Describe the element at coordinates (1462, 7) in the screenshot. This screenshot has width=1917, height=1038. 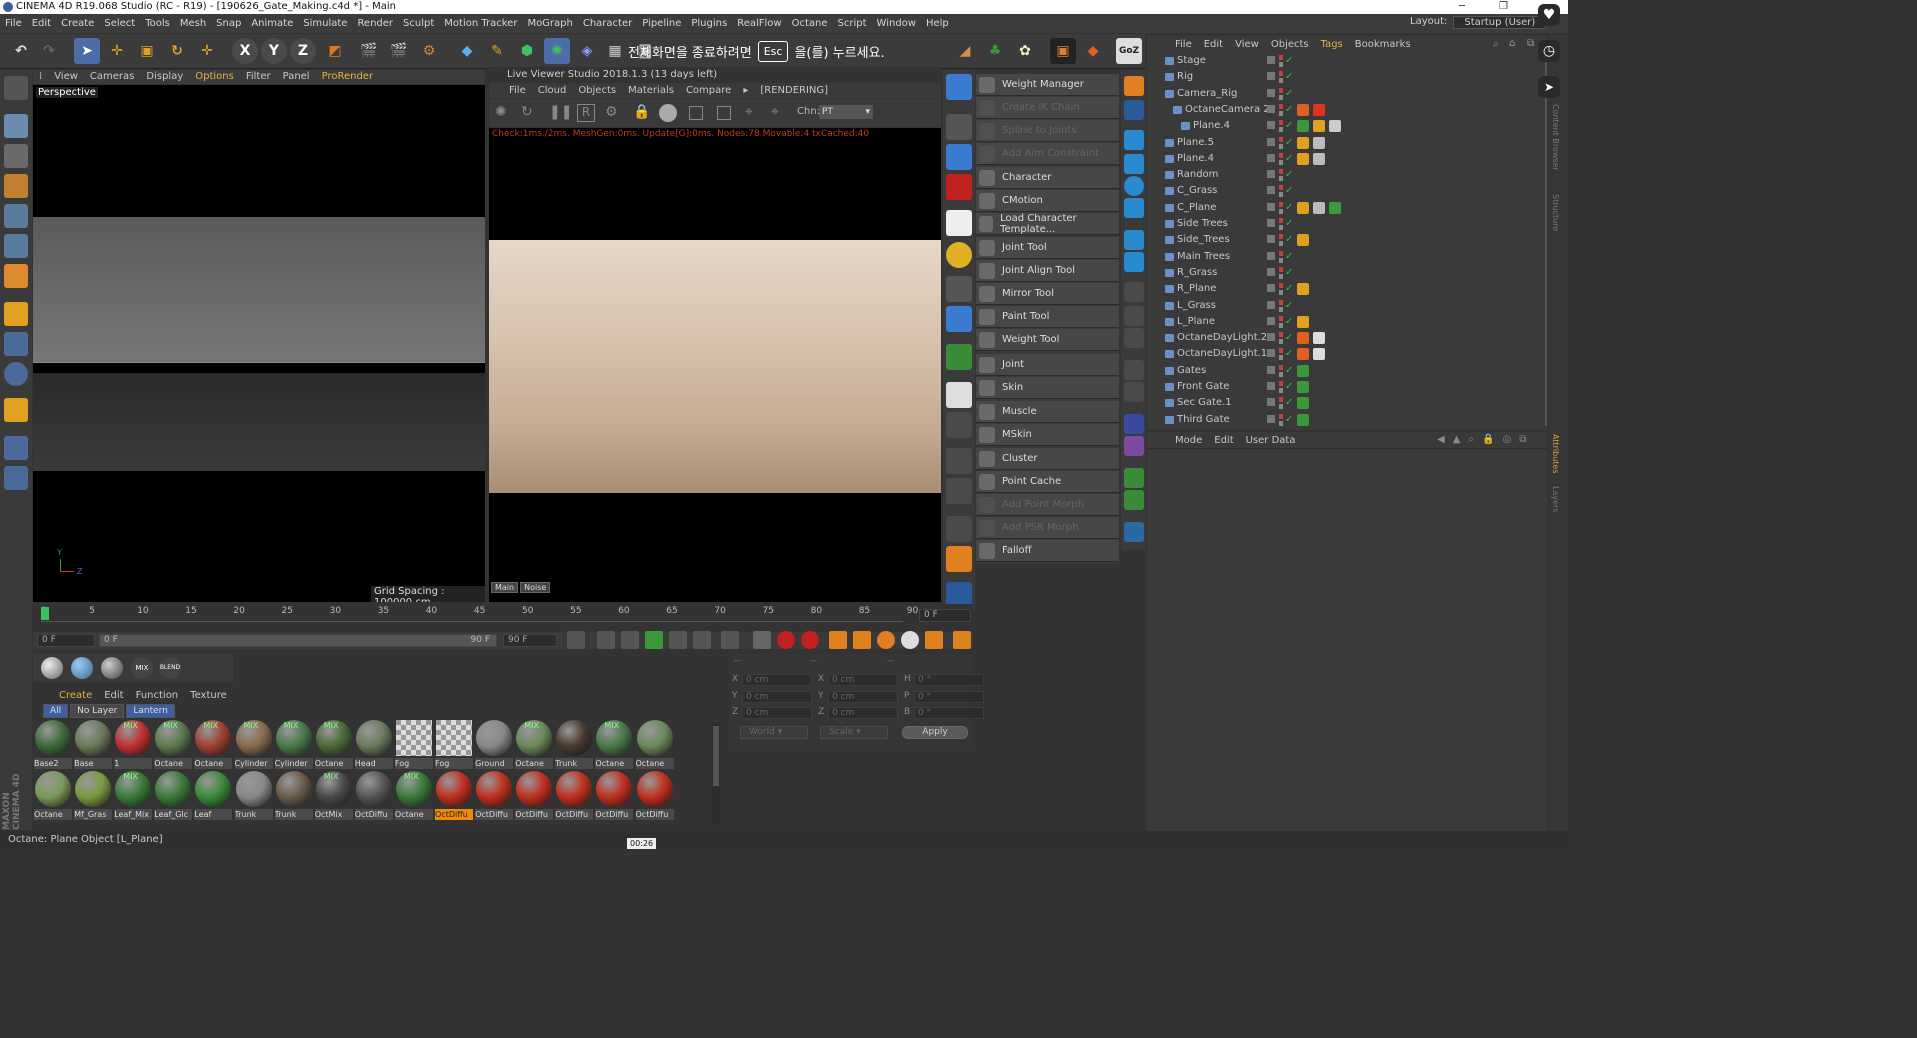
I see `minimize-icon: ─` at that location.